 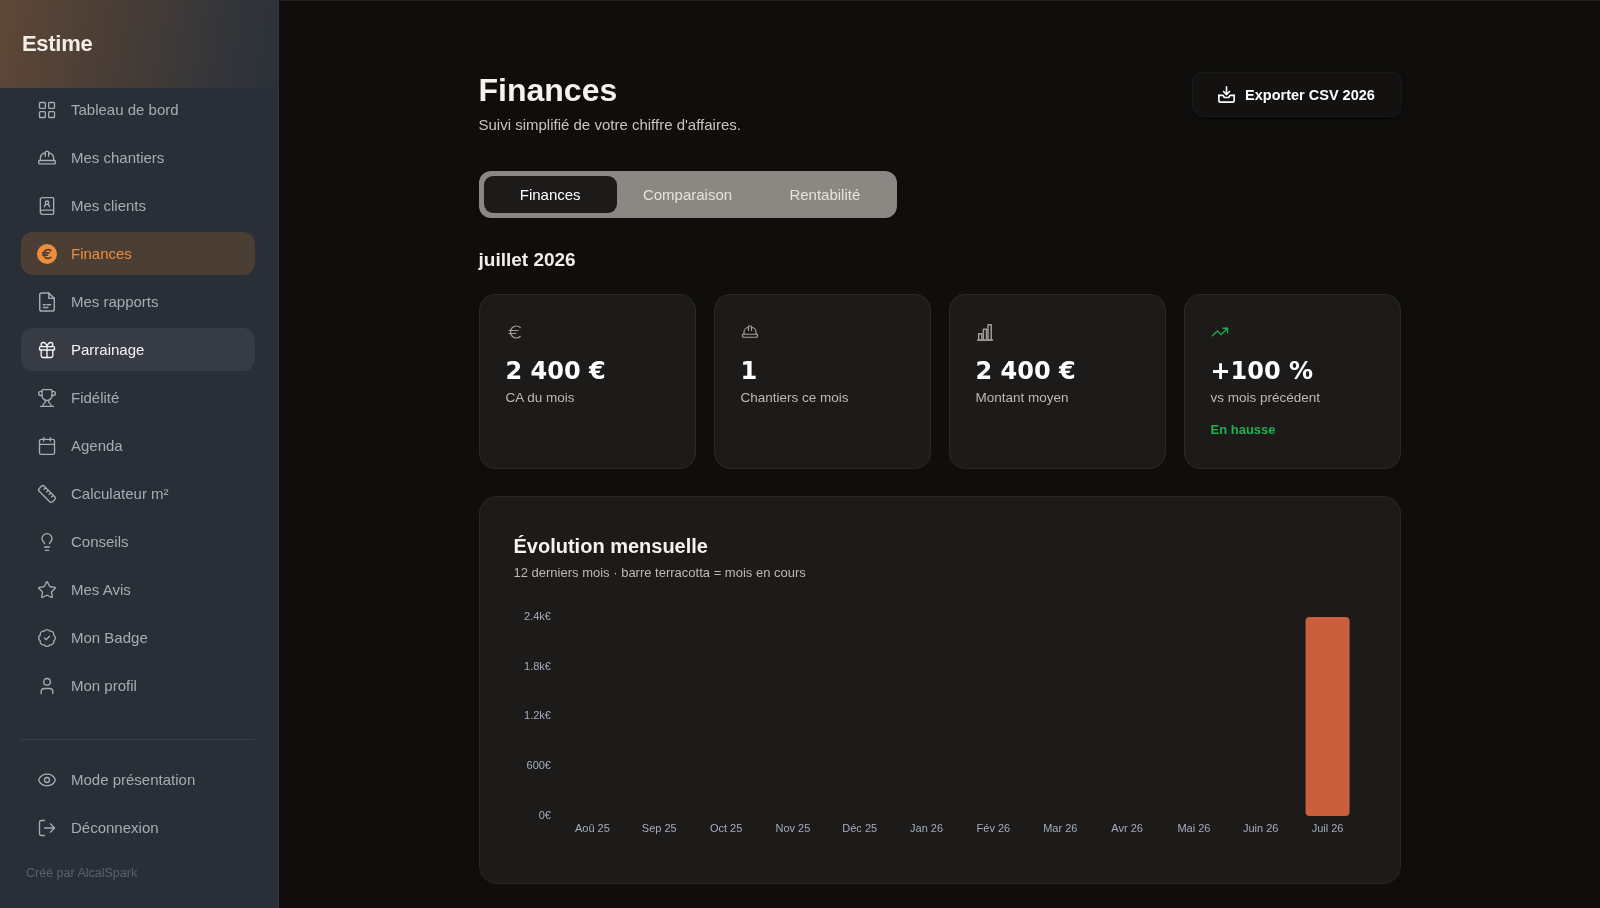 I want to click on stat-value: +100 %, so click(x=1262, y=371).